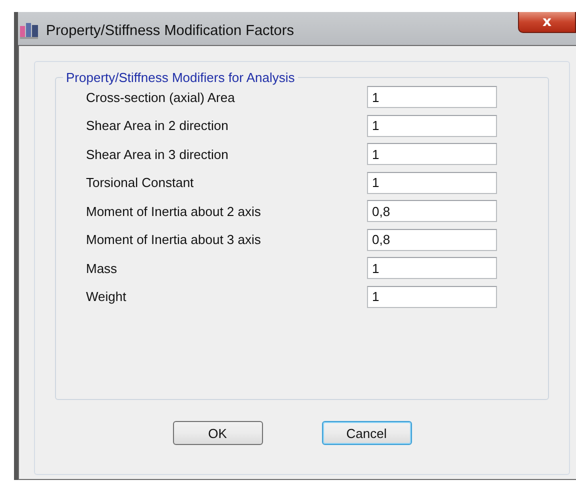 The image size is (576, 487). Describe the element at coordinates (158, 154) in the screenshot. I see `field-label: Shear Area in 3 direction` at that location.